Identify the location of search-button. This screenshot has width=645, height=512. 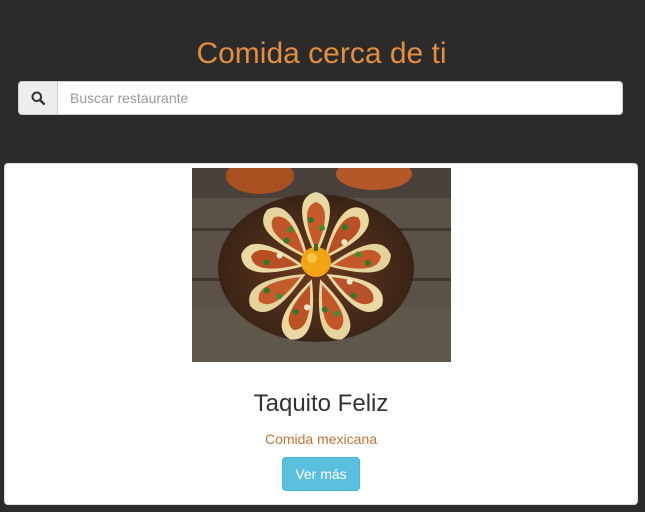
(37, 98).